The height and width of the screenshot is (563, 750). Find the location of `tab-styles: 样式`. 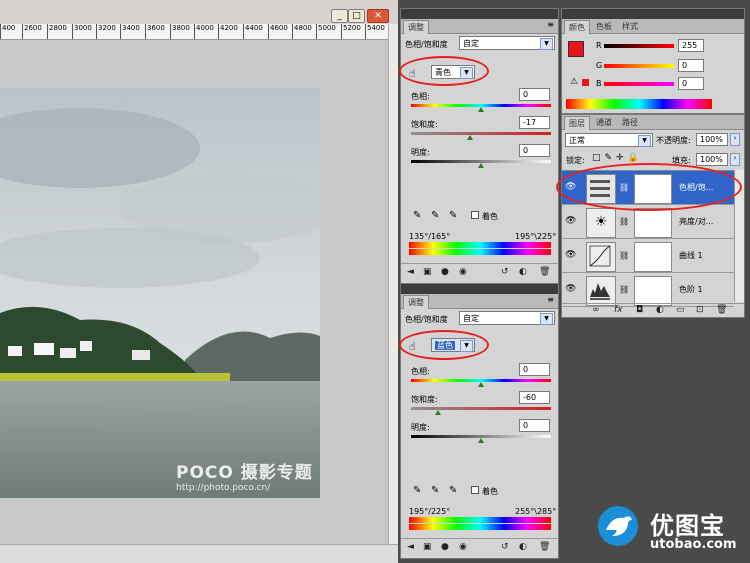

tab-styles: 样式 is located at coordinates (630, 26).